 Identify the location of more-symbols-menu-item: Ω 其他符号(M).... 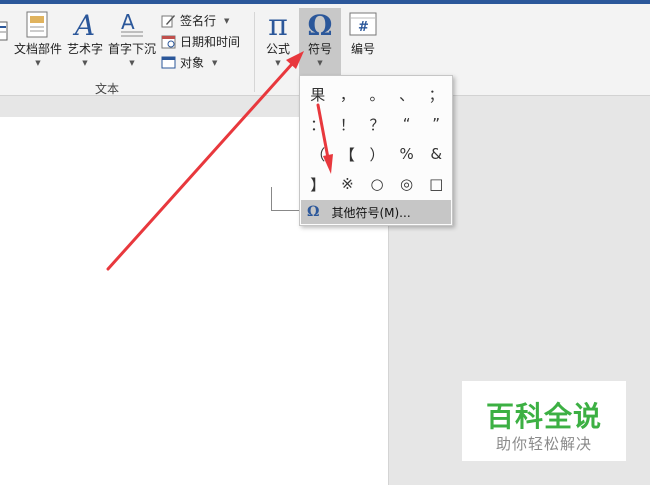
(376, 212).